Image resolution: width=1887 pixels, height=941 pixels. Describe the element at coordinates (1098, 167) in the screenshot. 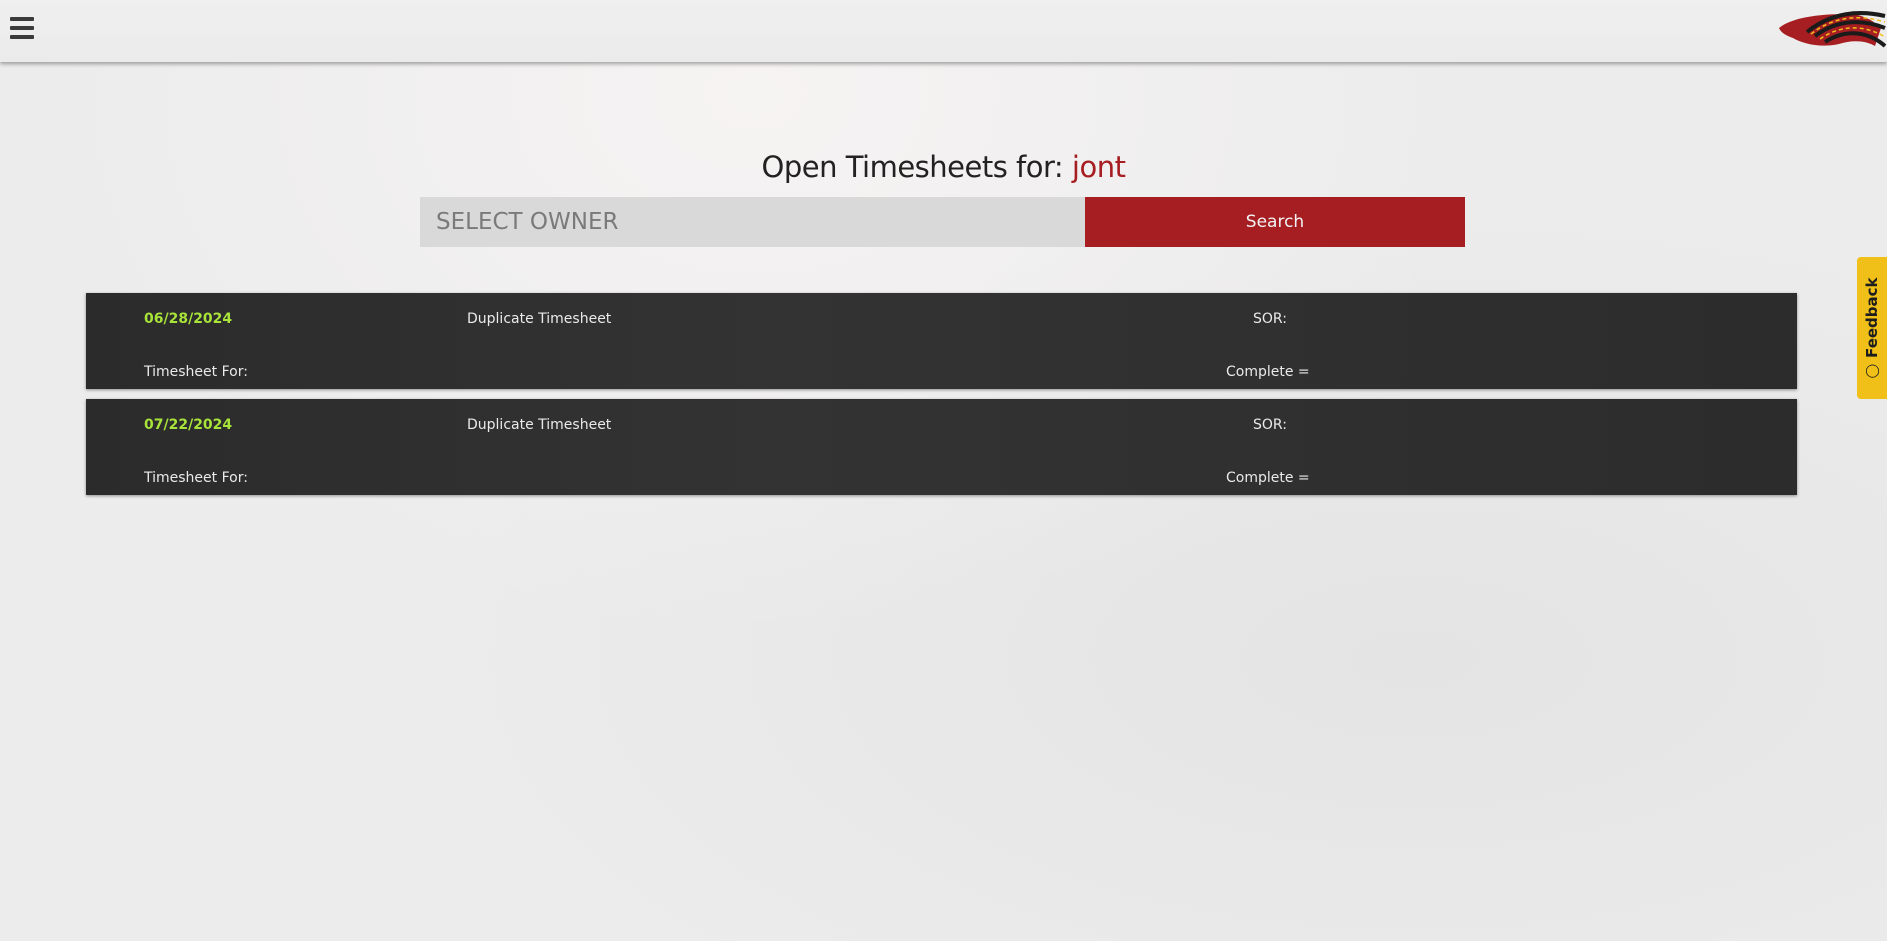

I see `selected-owner-name: jont` at that location.